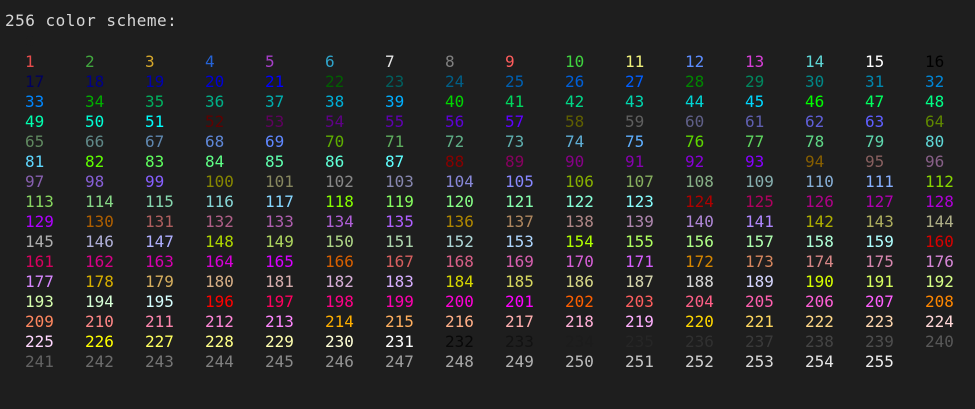 The height and width of the screenshot is (409, 975). Describe the element at coordinates (91, 20) in the screenshot. I see `header-label: 256 color scheme:` at that location.